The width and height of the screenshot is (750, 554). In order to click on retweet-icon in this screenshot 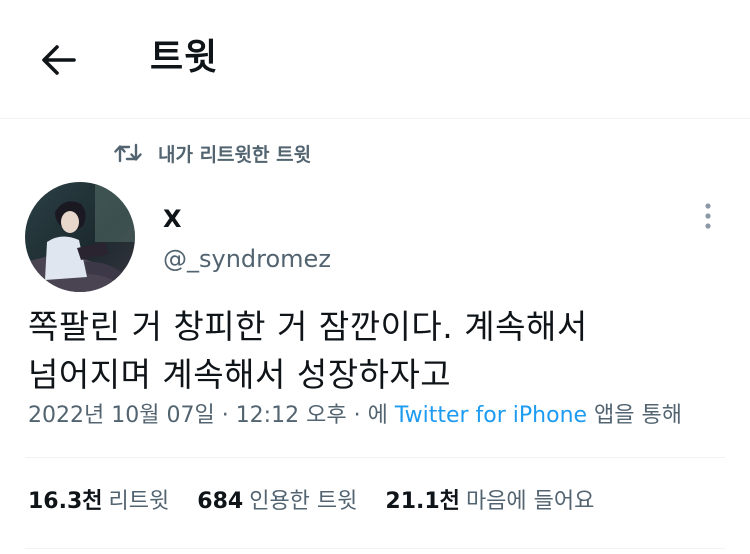, I will do `click(128, 153)`.